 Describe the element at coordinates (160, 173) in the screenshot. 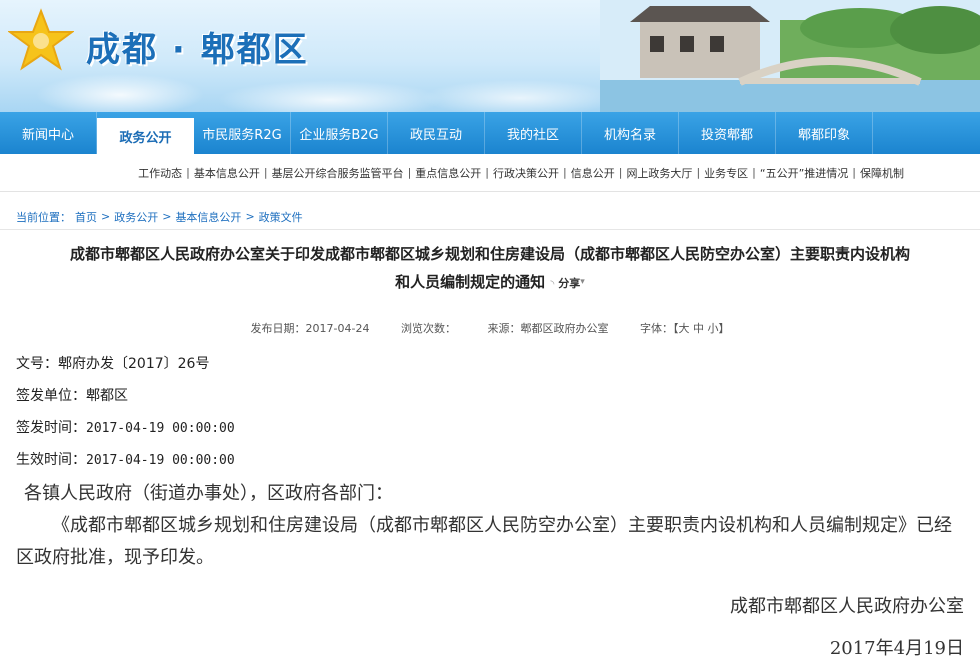

I see `subnav-item: 工作动态` at that location.